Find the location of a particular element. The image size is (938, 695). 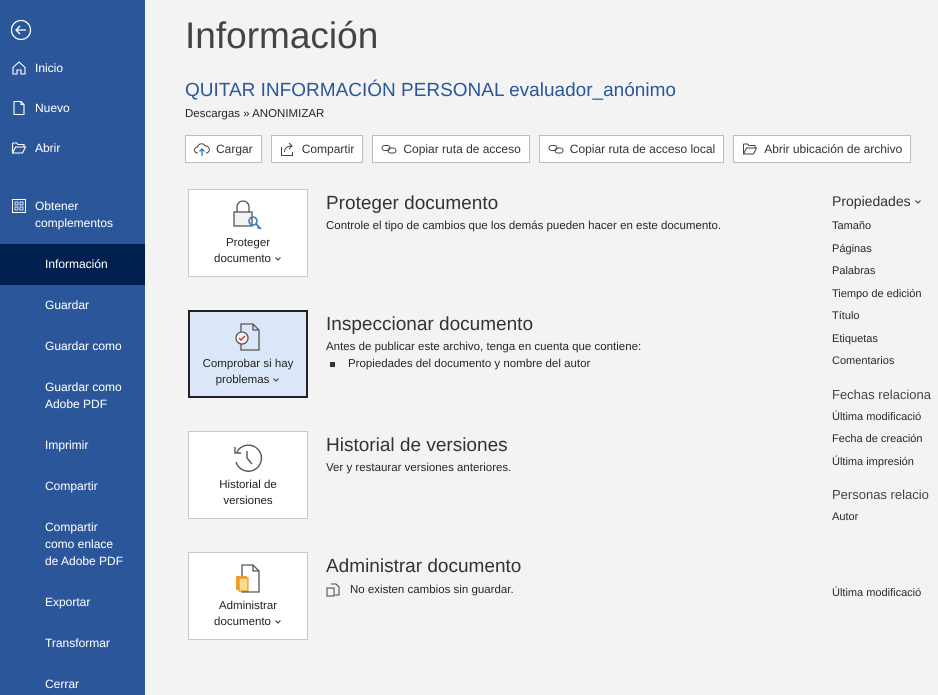

property-label: Última impresión is located at coordinates (873, 462).